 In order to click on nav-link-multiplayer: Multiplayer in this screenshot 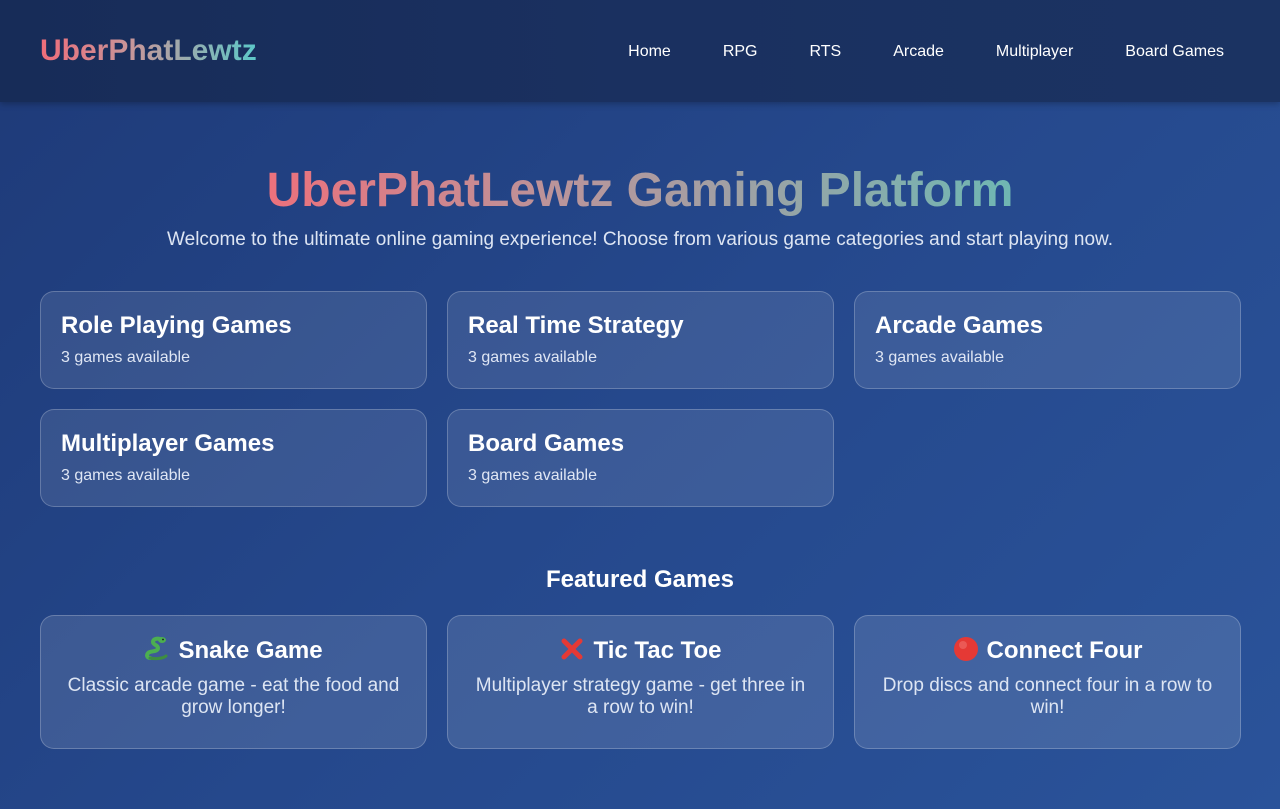, I will do `click(1034, 52)`.